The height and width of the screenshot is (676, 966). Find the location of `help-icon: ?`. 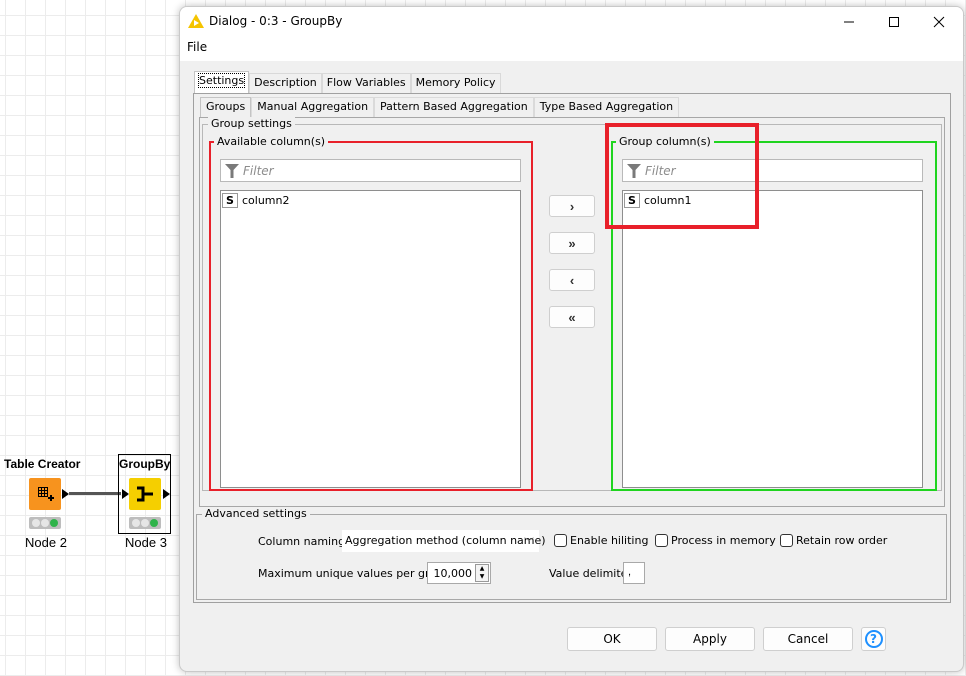

help-icon: ? is located at coordinates (873, 639).